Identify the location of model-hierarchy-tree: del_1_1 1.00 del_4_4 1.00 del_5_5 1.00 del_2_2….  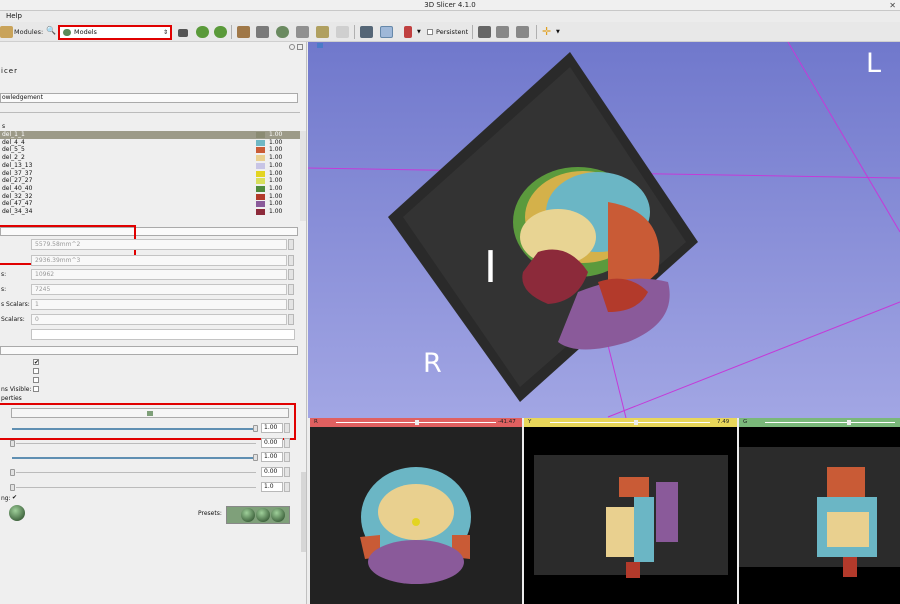
(150, 176).